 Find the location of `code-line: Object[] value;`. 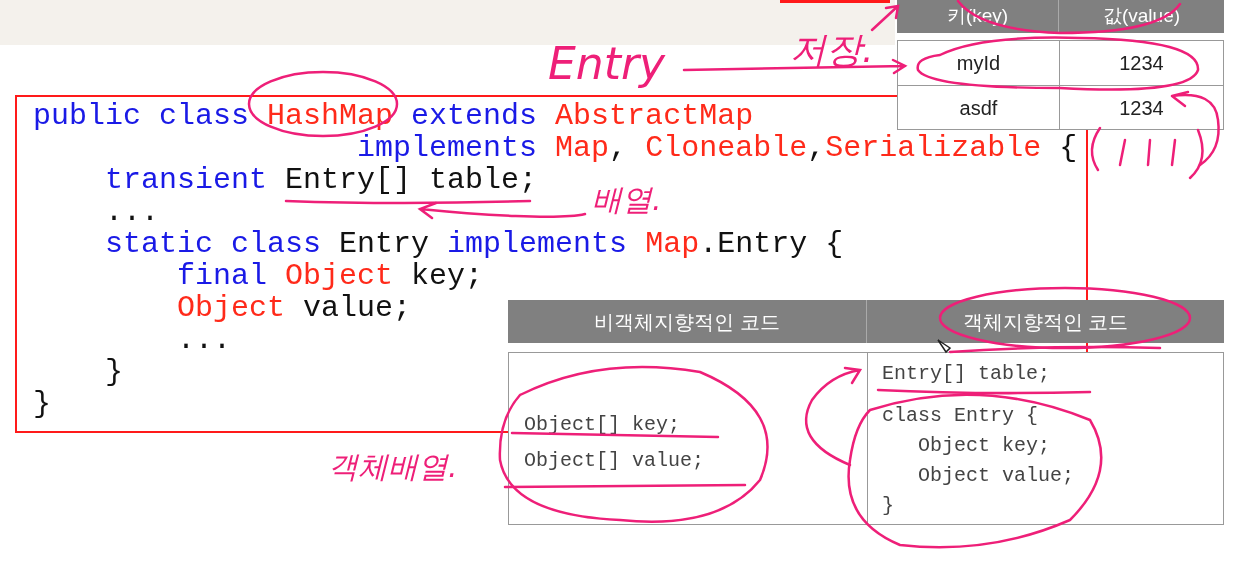

code-line: Object[] value; is located at coordinates (614, 461).